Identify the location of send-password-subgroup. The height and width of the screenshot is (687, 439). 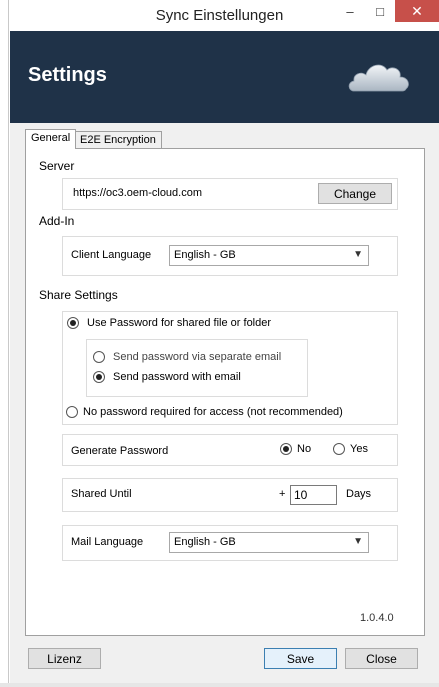
(197, 368).